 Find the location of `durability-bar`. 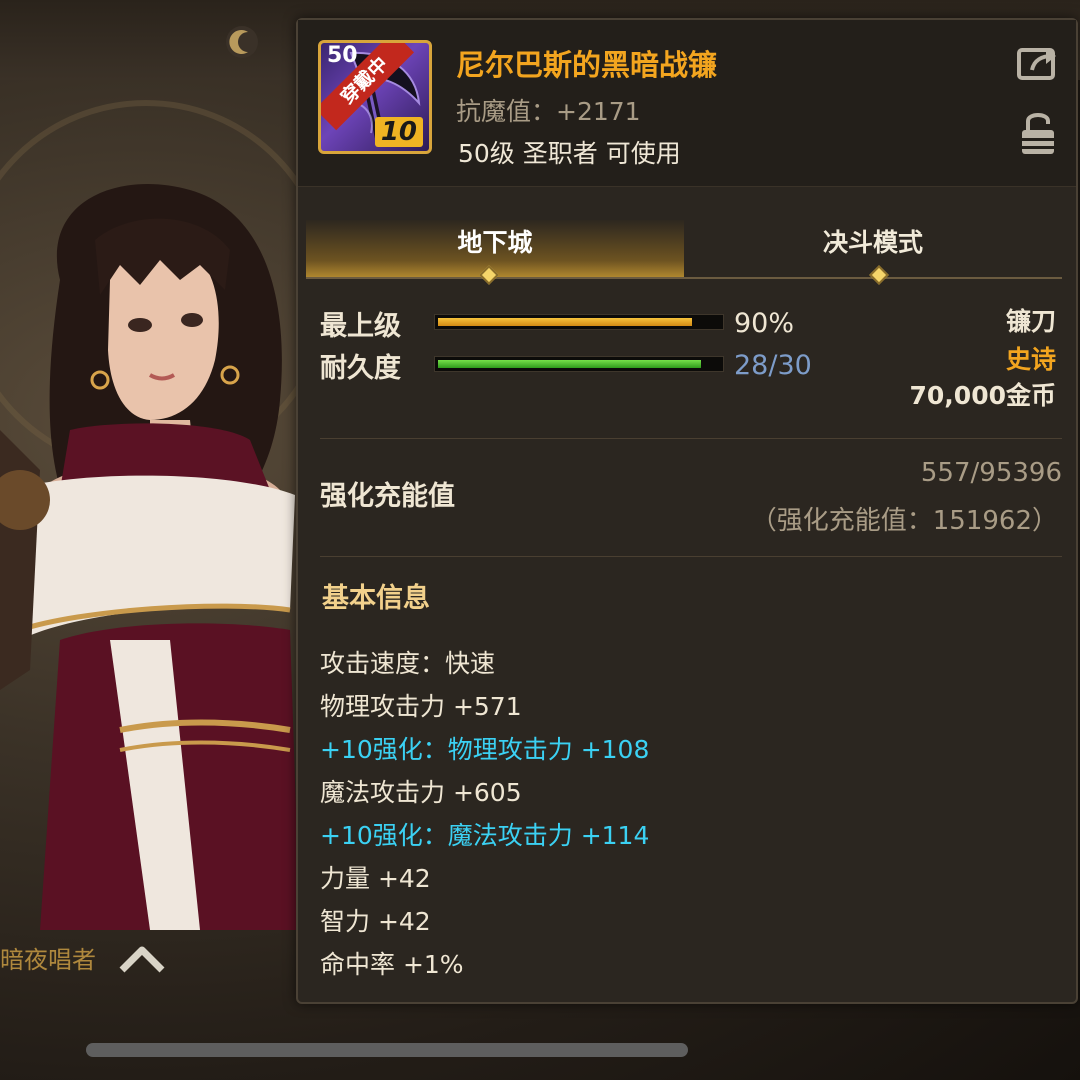

durability-bar is located at coordinates (579, 364).